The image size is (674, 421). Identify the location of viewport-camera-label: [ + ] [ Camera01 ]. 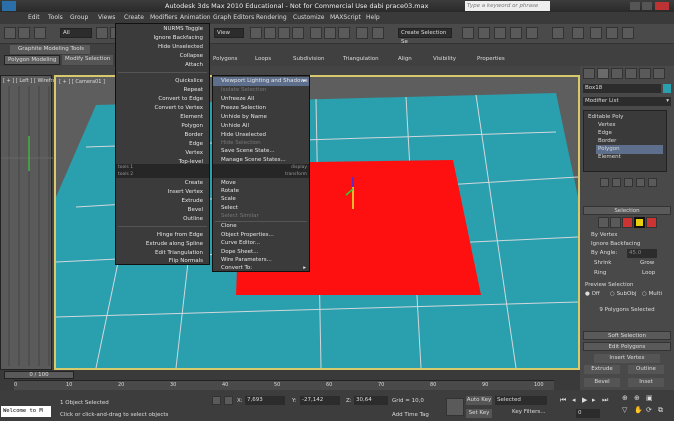
(82, 82).